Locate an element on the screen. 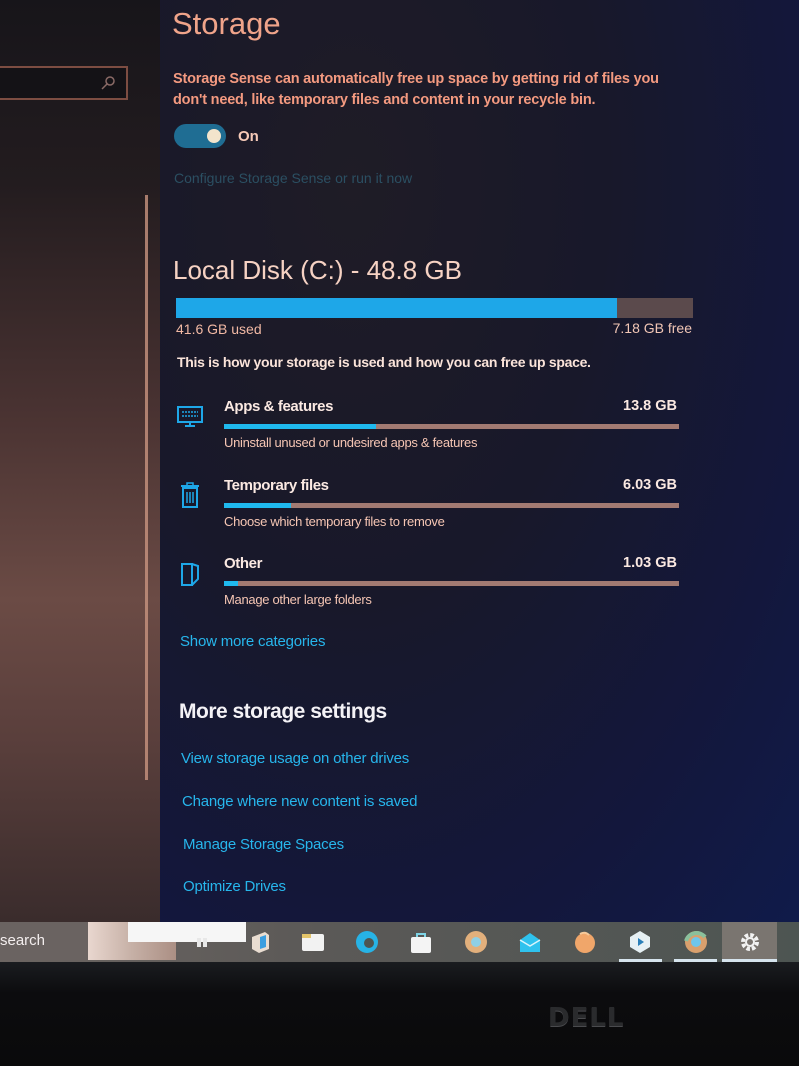  configure-storage-sense-link: Configure Storage Sense or run it now is located at coordinates (293, 178).